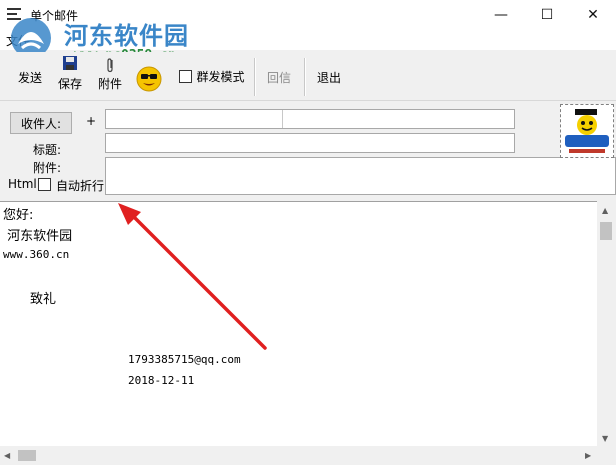 The width and height of the screenshot is (616, 465). Describe the element at coordinates (308, 40) in the screenshot. I see `menu-bar: 文件` at that location.